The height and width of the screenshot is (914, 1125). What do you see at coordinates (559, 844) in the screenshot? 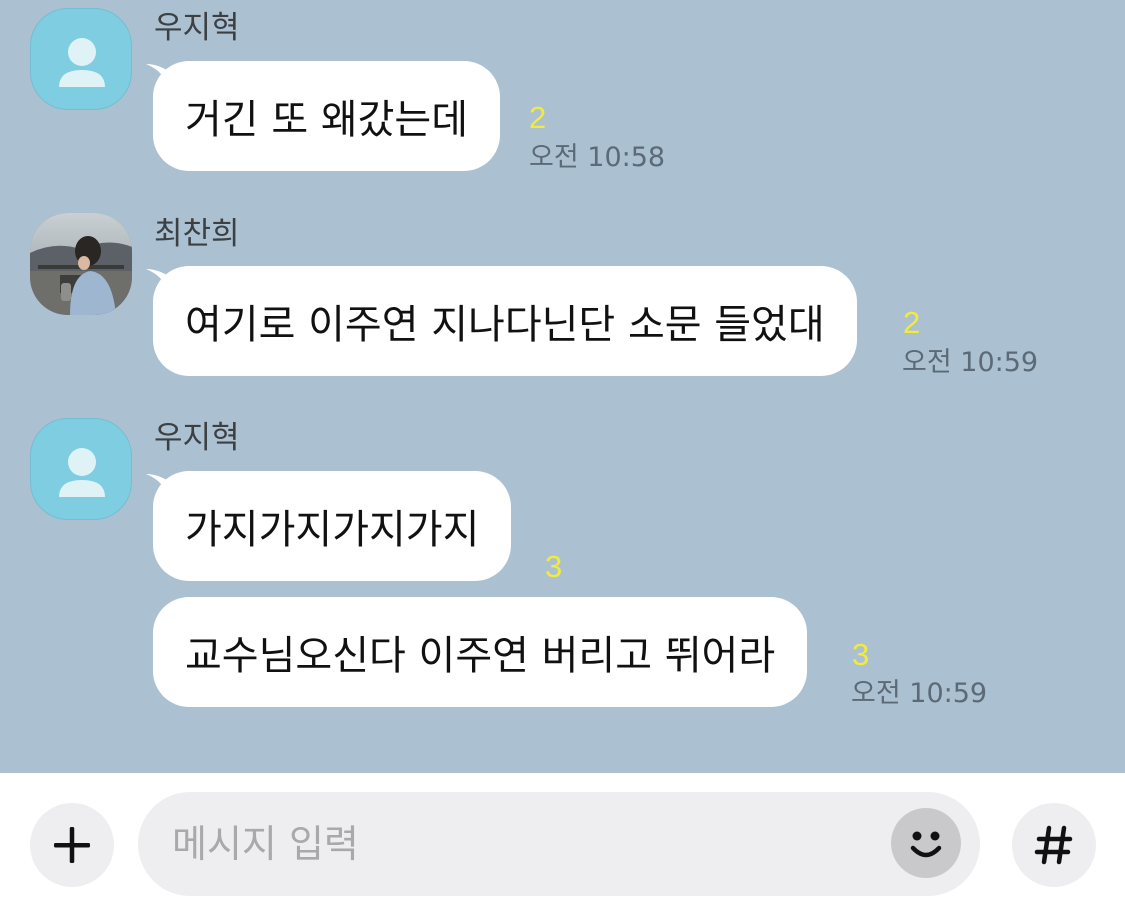
I see `message-input` at bounding box center [559, 844].